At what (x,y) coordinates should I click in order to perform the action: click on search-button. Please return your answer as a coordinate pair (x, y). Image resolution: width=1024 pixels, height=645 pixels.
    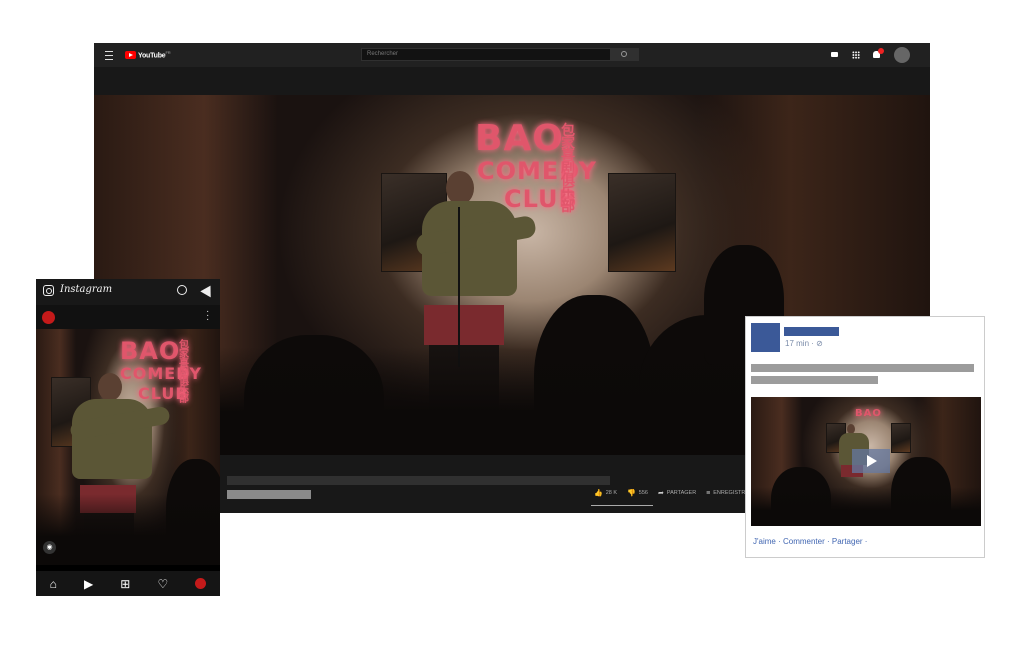
    Looking at the image, I should click on (625, 54).